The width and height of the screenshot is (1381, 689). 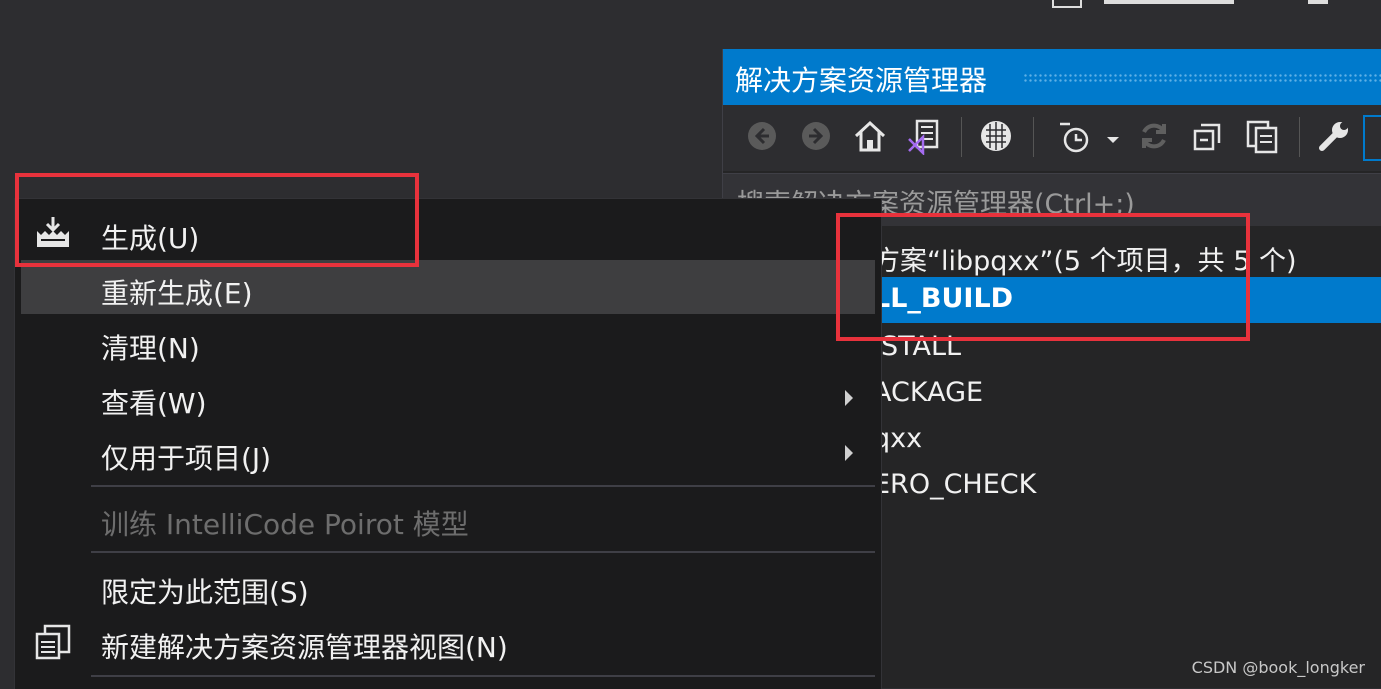 I want to click on title-grip, so click(x=1202, y=78).